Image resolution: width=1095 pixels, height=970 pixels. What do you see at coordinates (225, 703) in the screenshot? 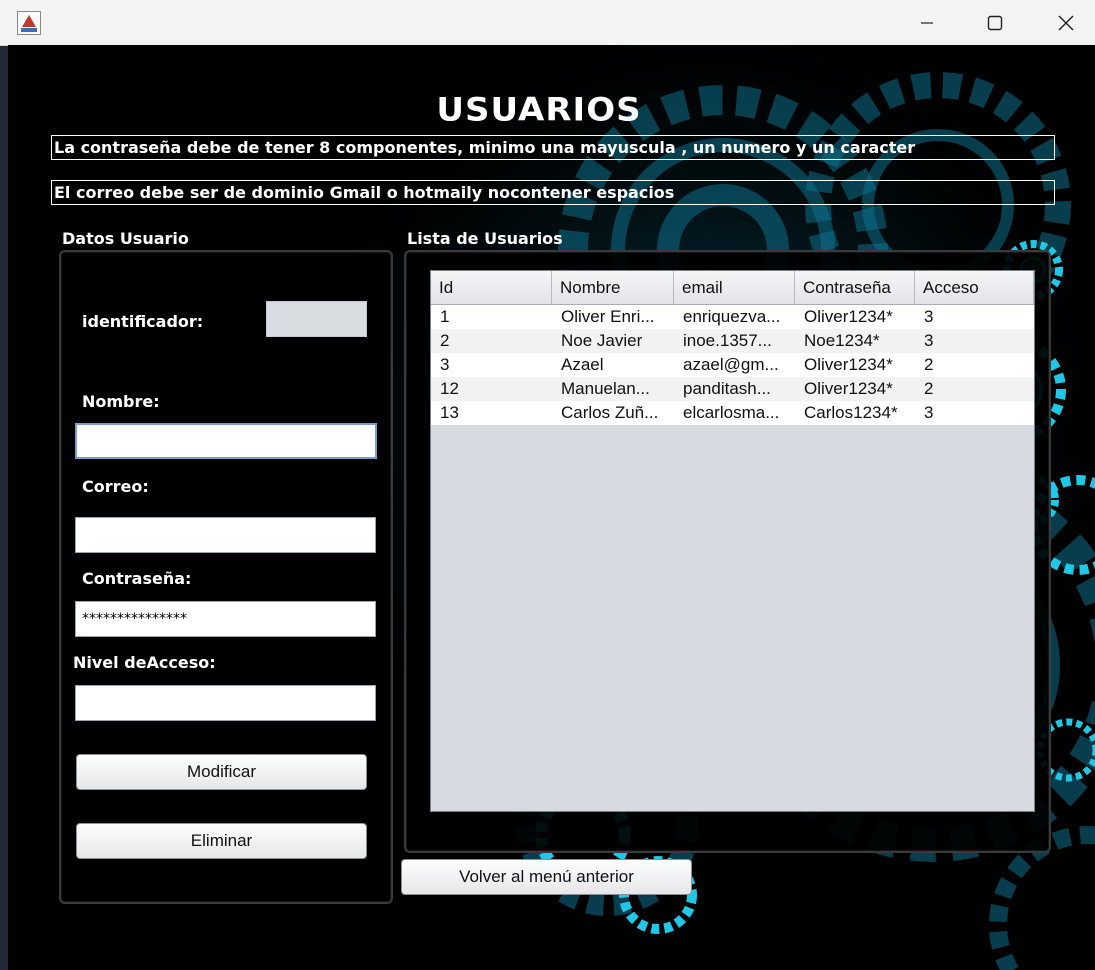
I see `nivel-acceso-field` at bounding box center [225, 703].